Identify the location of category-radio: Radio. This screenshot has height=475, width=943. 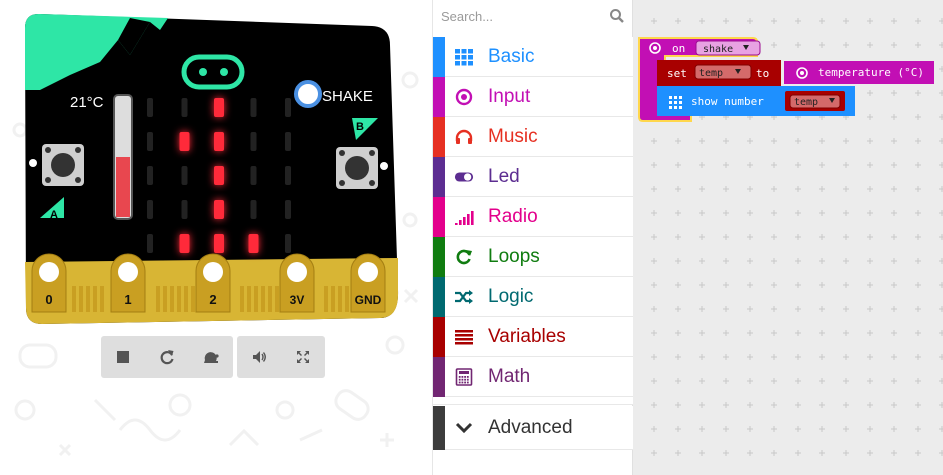
(533, 217).